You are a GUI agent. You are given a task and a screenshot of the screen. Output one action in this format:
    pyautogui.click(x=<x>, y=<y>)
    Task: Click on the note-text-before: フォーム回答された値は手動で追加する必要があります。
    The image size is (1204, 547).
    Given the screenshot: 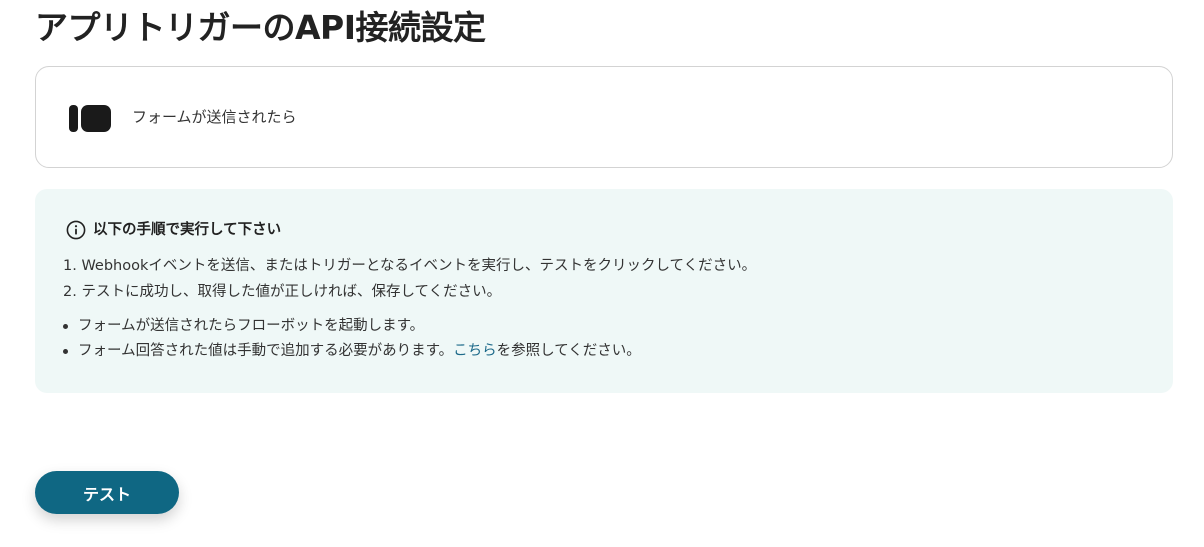 What is the action you would take?
    pyautogui.click(x=266, y=351)
    